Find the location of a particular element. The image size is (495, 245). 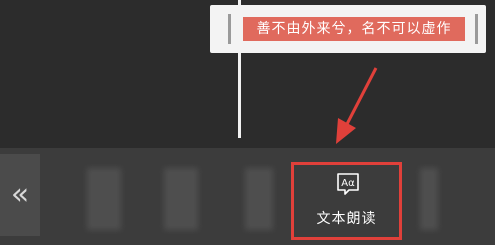

selected-text-highlight: 善不由外来兮，名不可以虚作 is located at coordinates (354, 29).